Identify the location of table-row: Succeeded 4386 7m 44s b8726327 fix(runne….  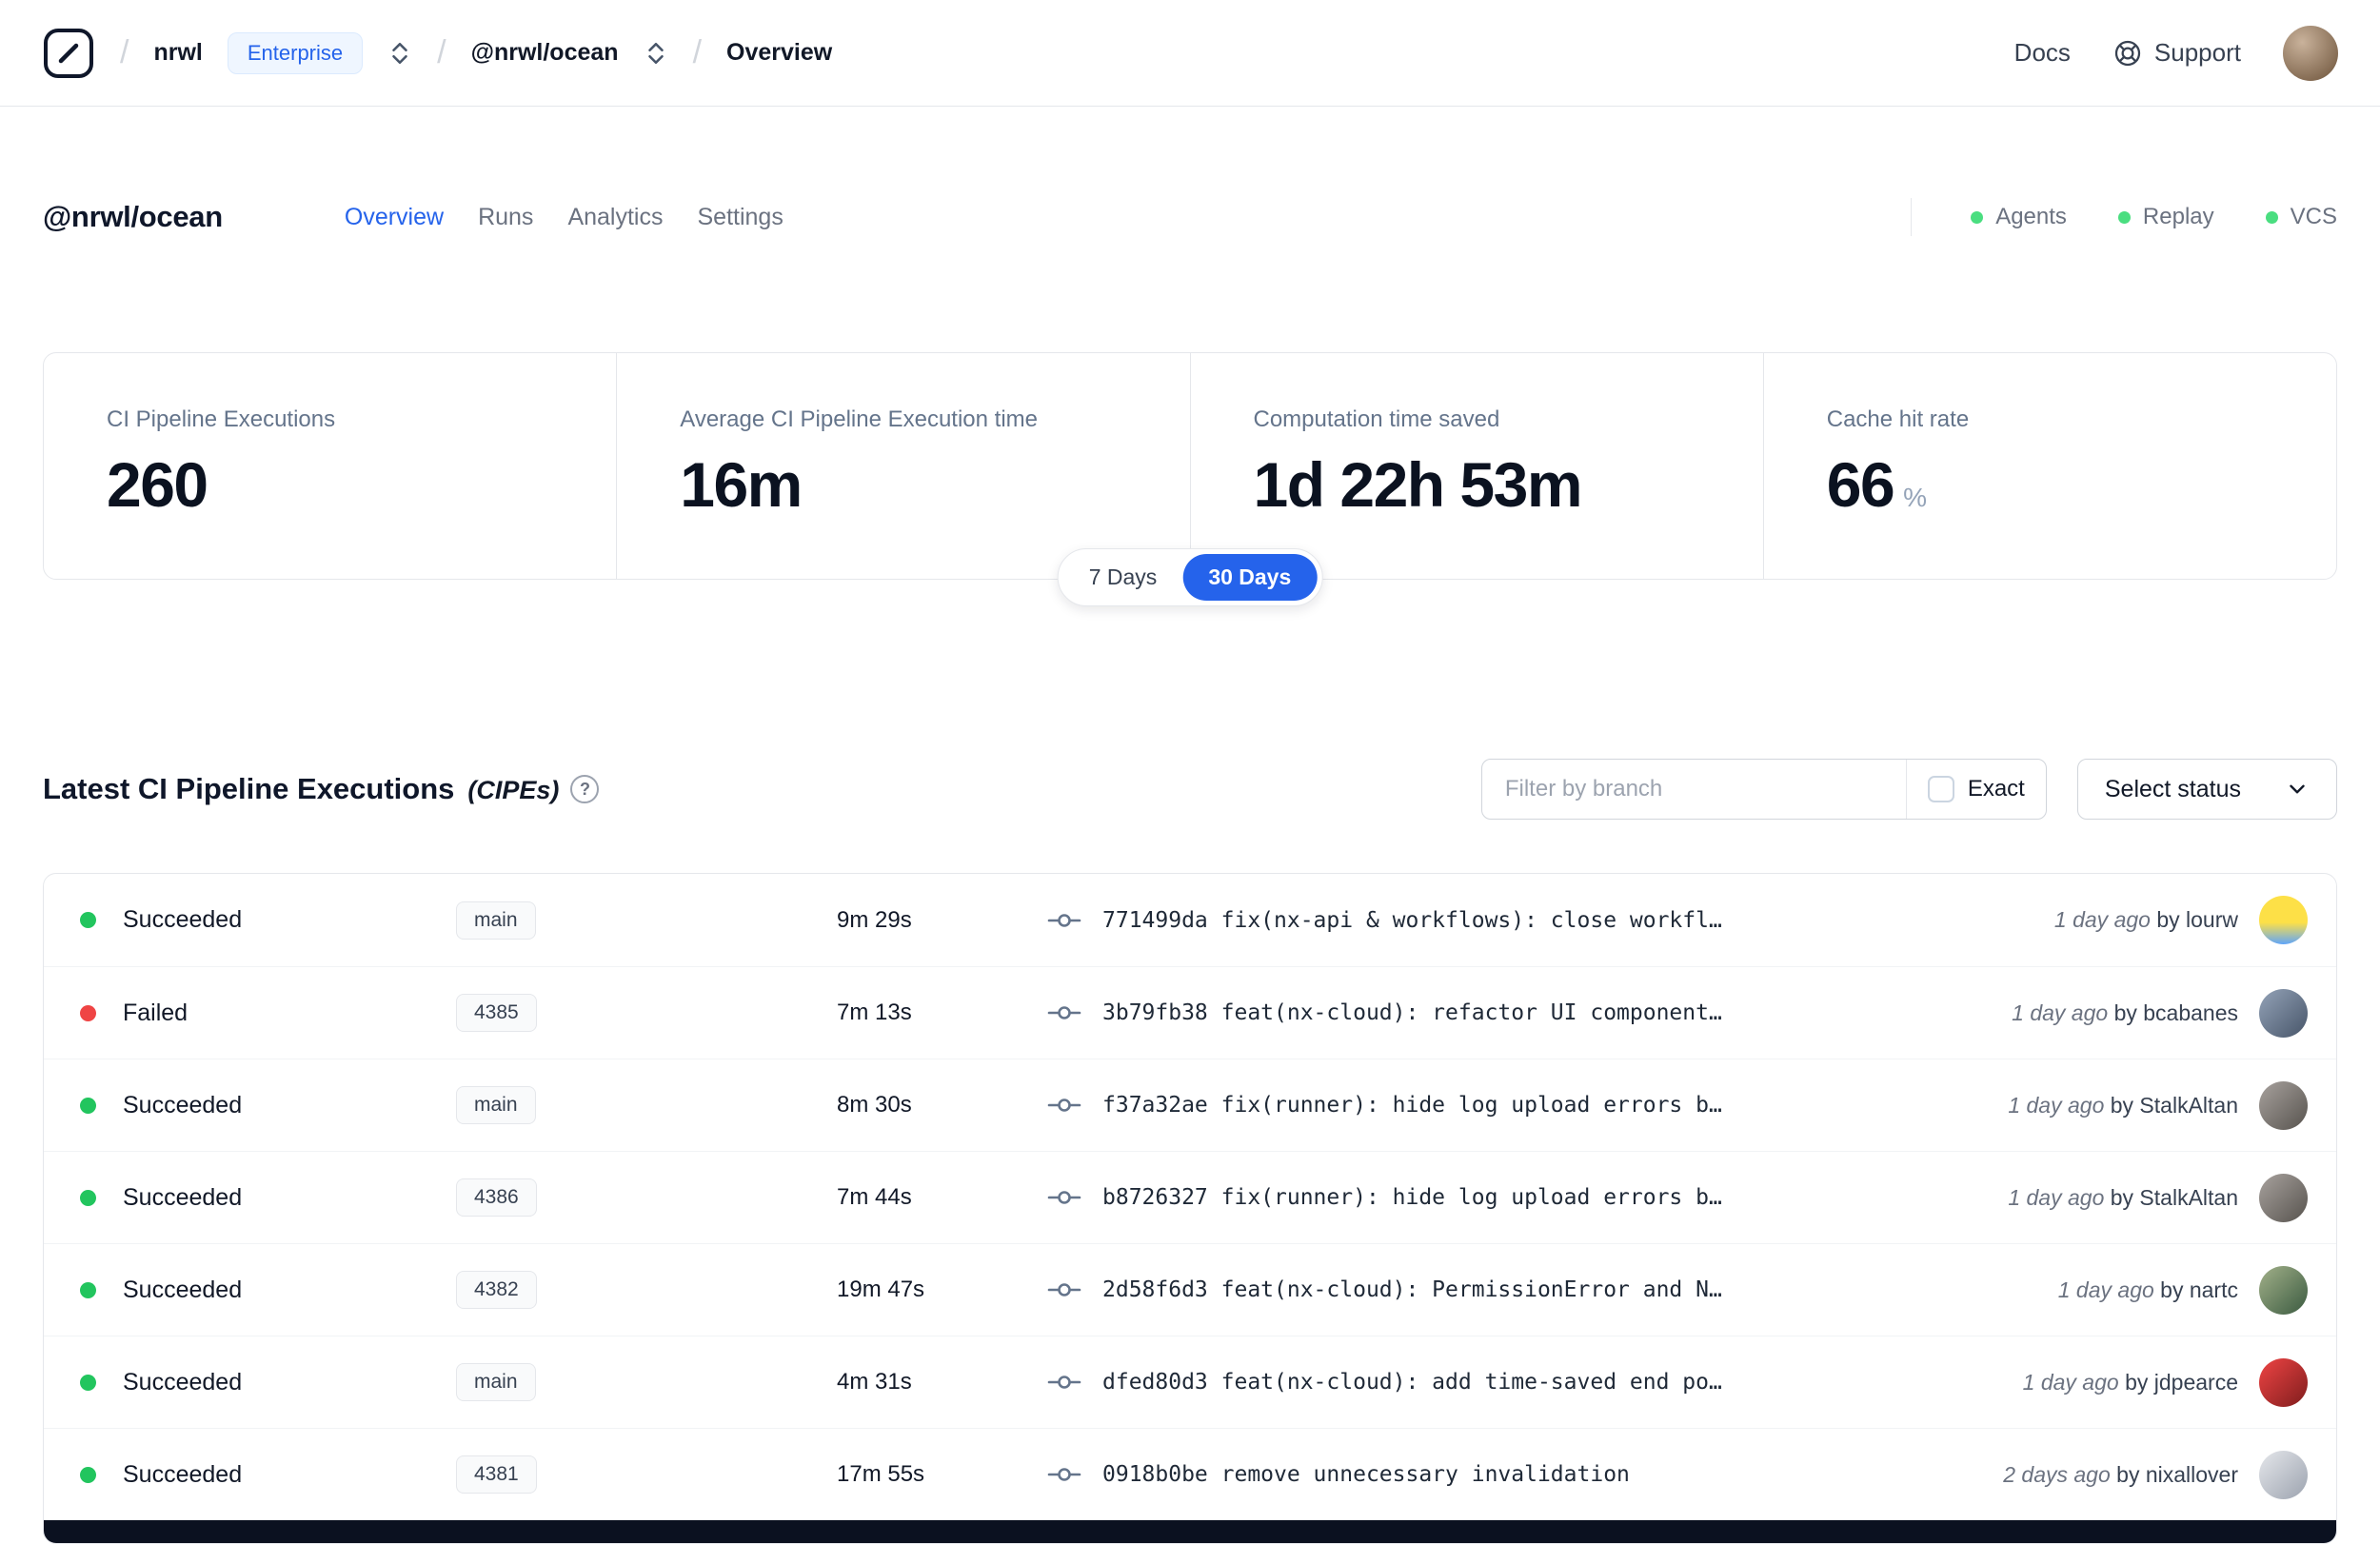
(1190, 1197).